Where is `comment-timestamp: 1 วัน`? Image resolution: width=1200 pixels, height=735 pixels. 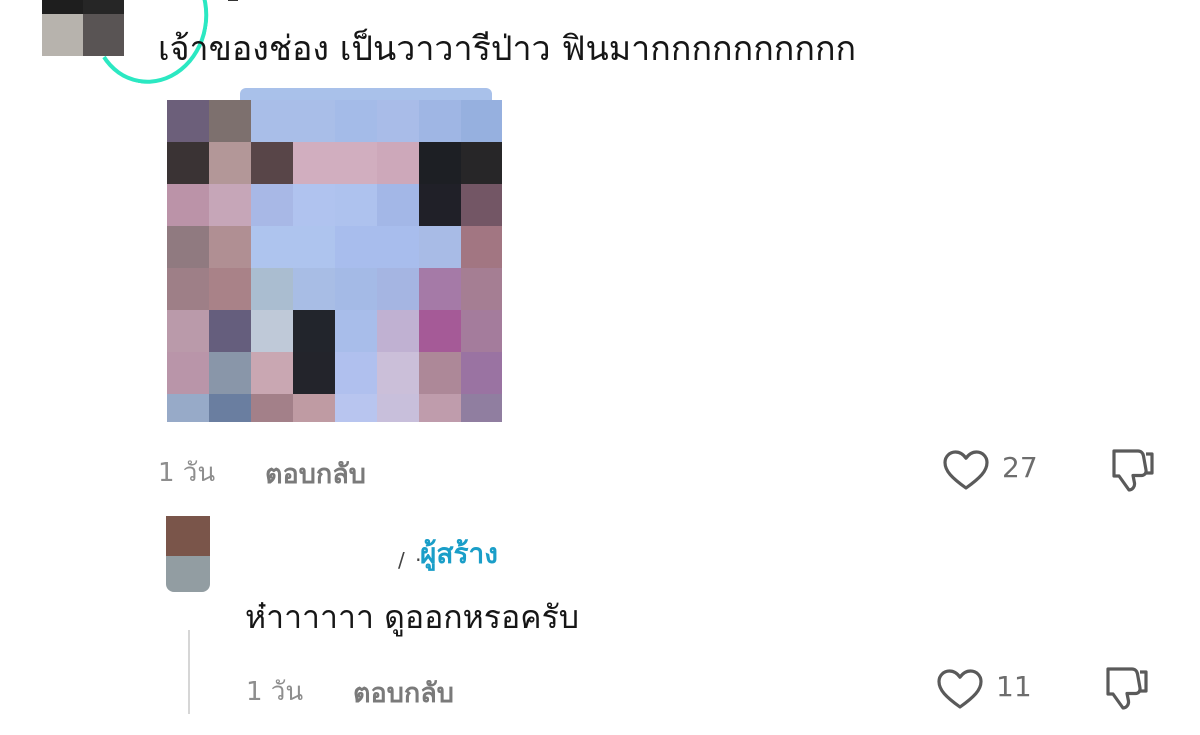
comment-timestamp: 1 วัน is located at coordinates (187, 473).